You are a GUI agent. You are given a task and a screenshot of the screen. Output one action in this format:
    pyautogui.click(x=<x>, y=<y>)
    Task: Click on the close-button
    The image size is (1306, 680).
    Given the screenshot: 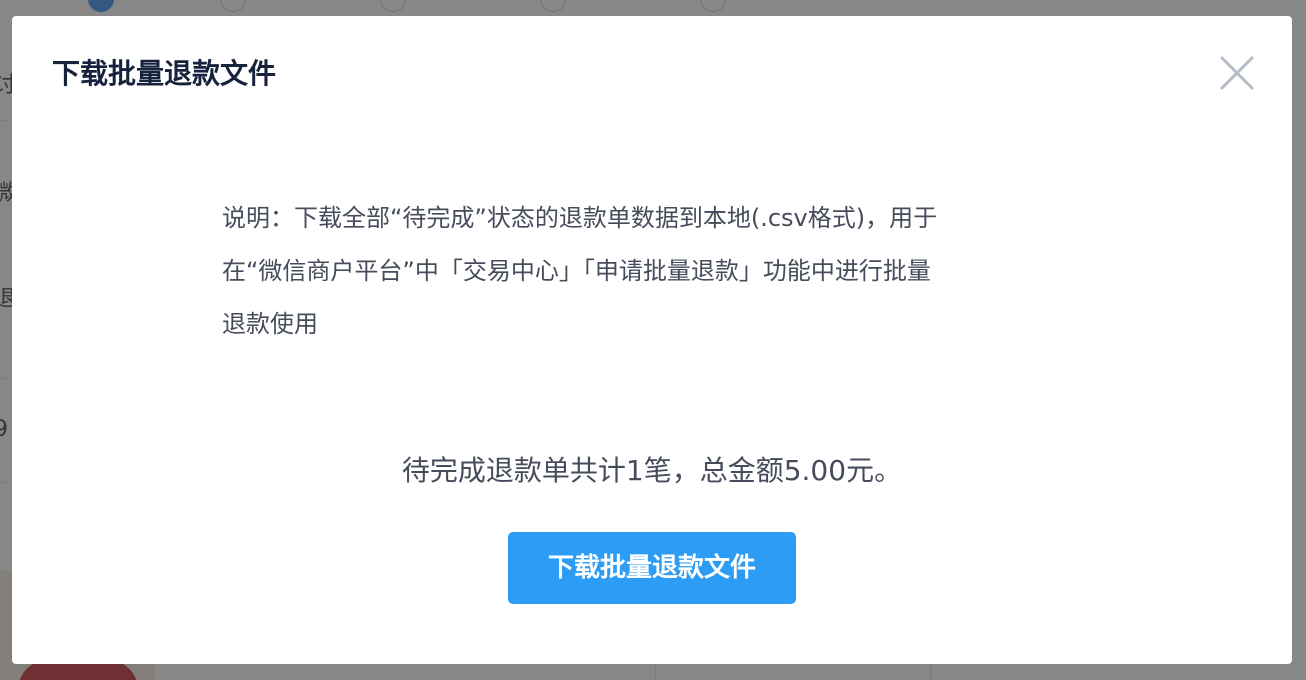 What is the action you would take?
    pyautogui.click(x=1236, y=74)
    